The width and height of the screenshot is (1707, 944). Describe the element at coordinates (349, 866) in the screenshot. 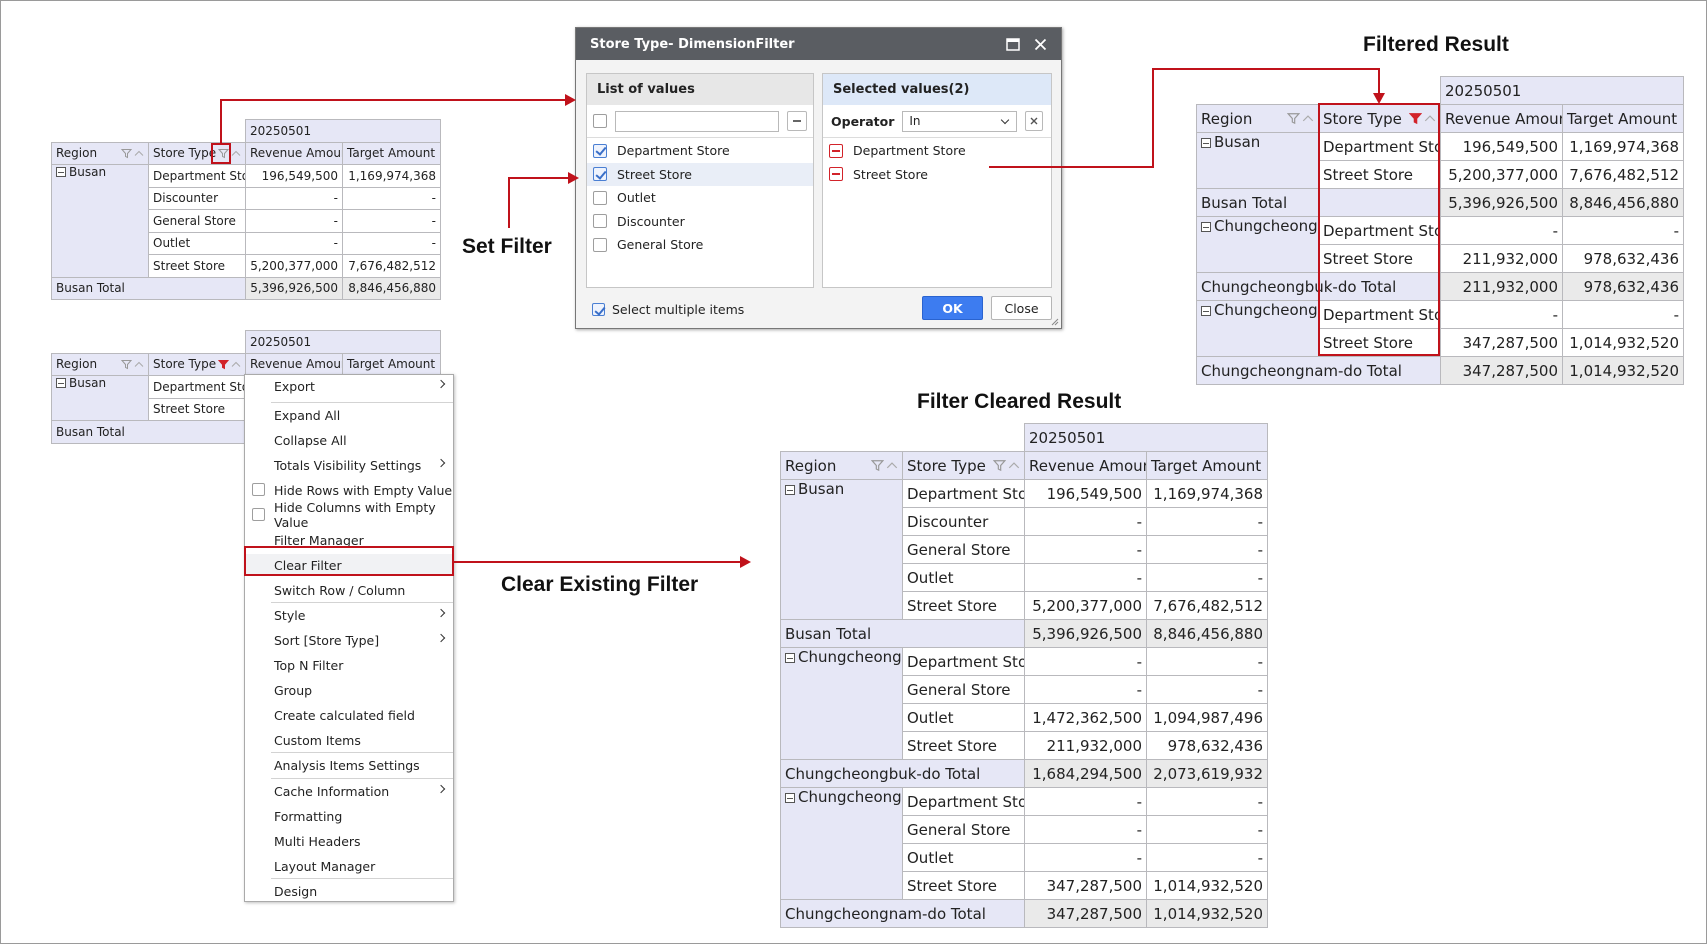

I see `menu-item-layout-manager: Layout Manager` at that location.